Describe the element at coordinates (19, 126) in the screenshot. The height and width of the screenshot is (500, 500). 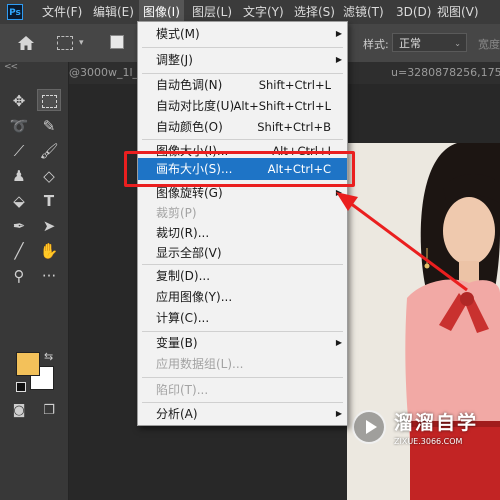
I see `lasso-tool-icon: ➰` at that location.